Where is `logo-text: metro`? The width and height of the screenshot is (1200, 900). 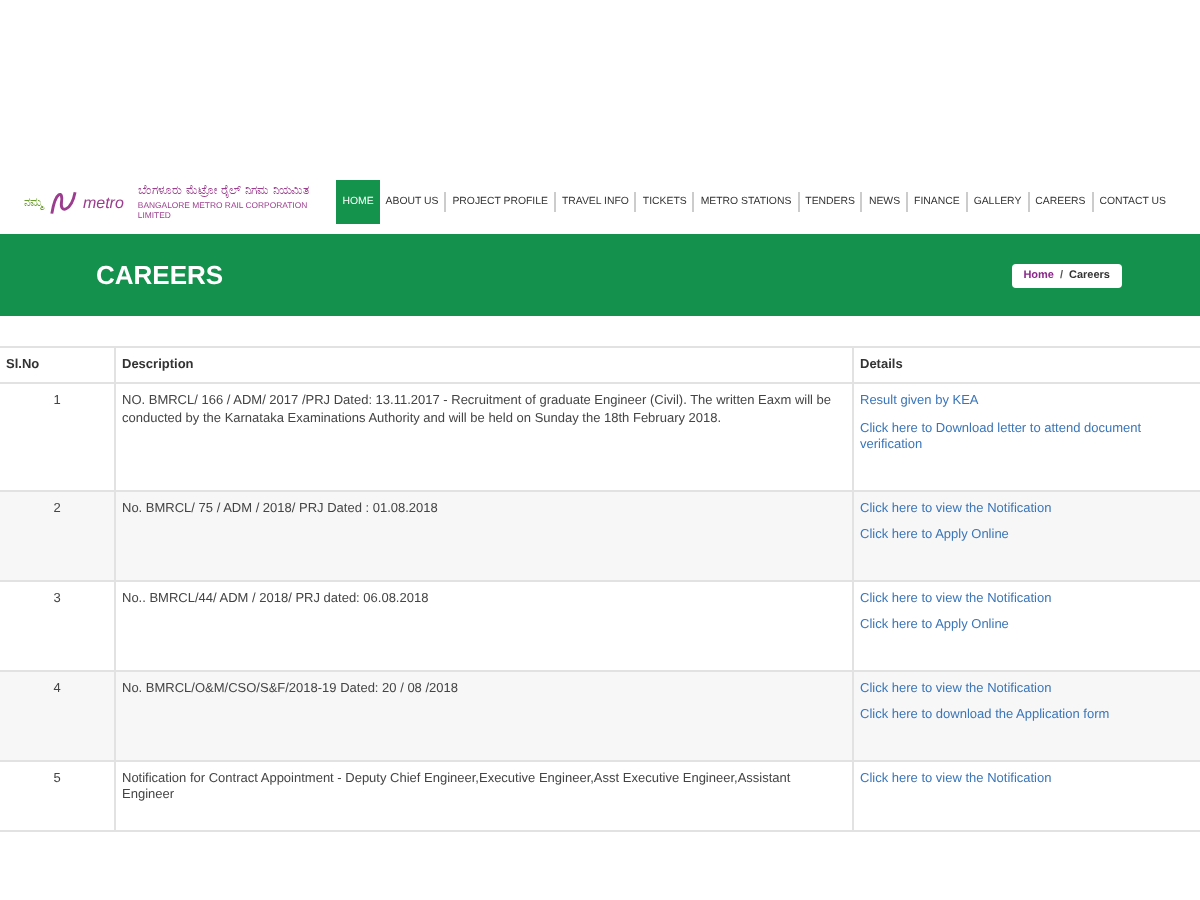
logo-text: metro is located at coordinates (103, 202).